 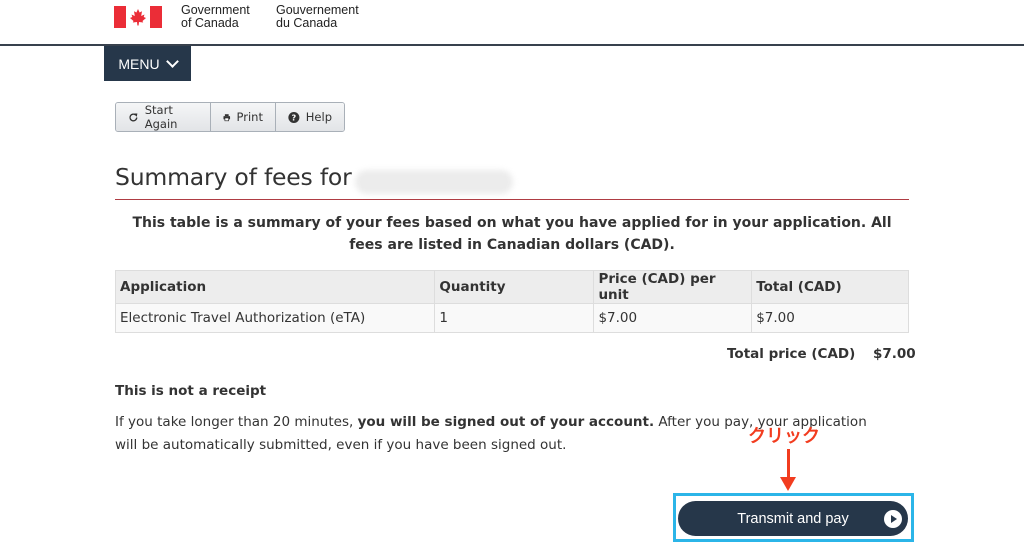 What do you see at coordinates (236, 422) in the screenshot?
I see `note-text-1: If you take longer than 20 minutes,` at bounding box center [236, 422].